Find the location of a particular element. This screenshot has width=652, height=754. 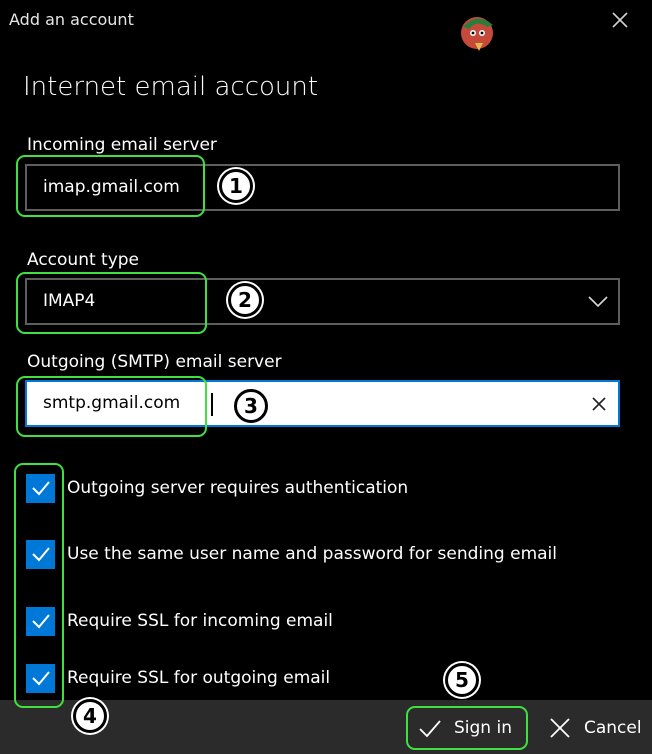

cancel-label: Cancel is located at coordinates (613, 728).